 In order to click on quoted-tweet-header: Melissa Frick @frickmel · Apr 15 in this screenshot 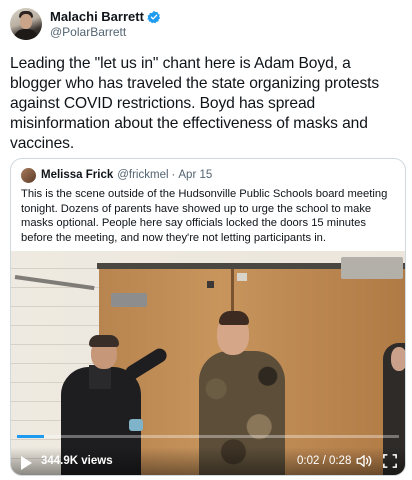, I will do `click(208, 171)`.